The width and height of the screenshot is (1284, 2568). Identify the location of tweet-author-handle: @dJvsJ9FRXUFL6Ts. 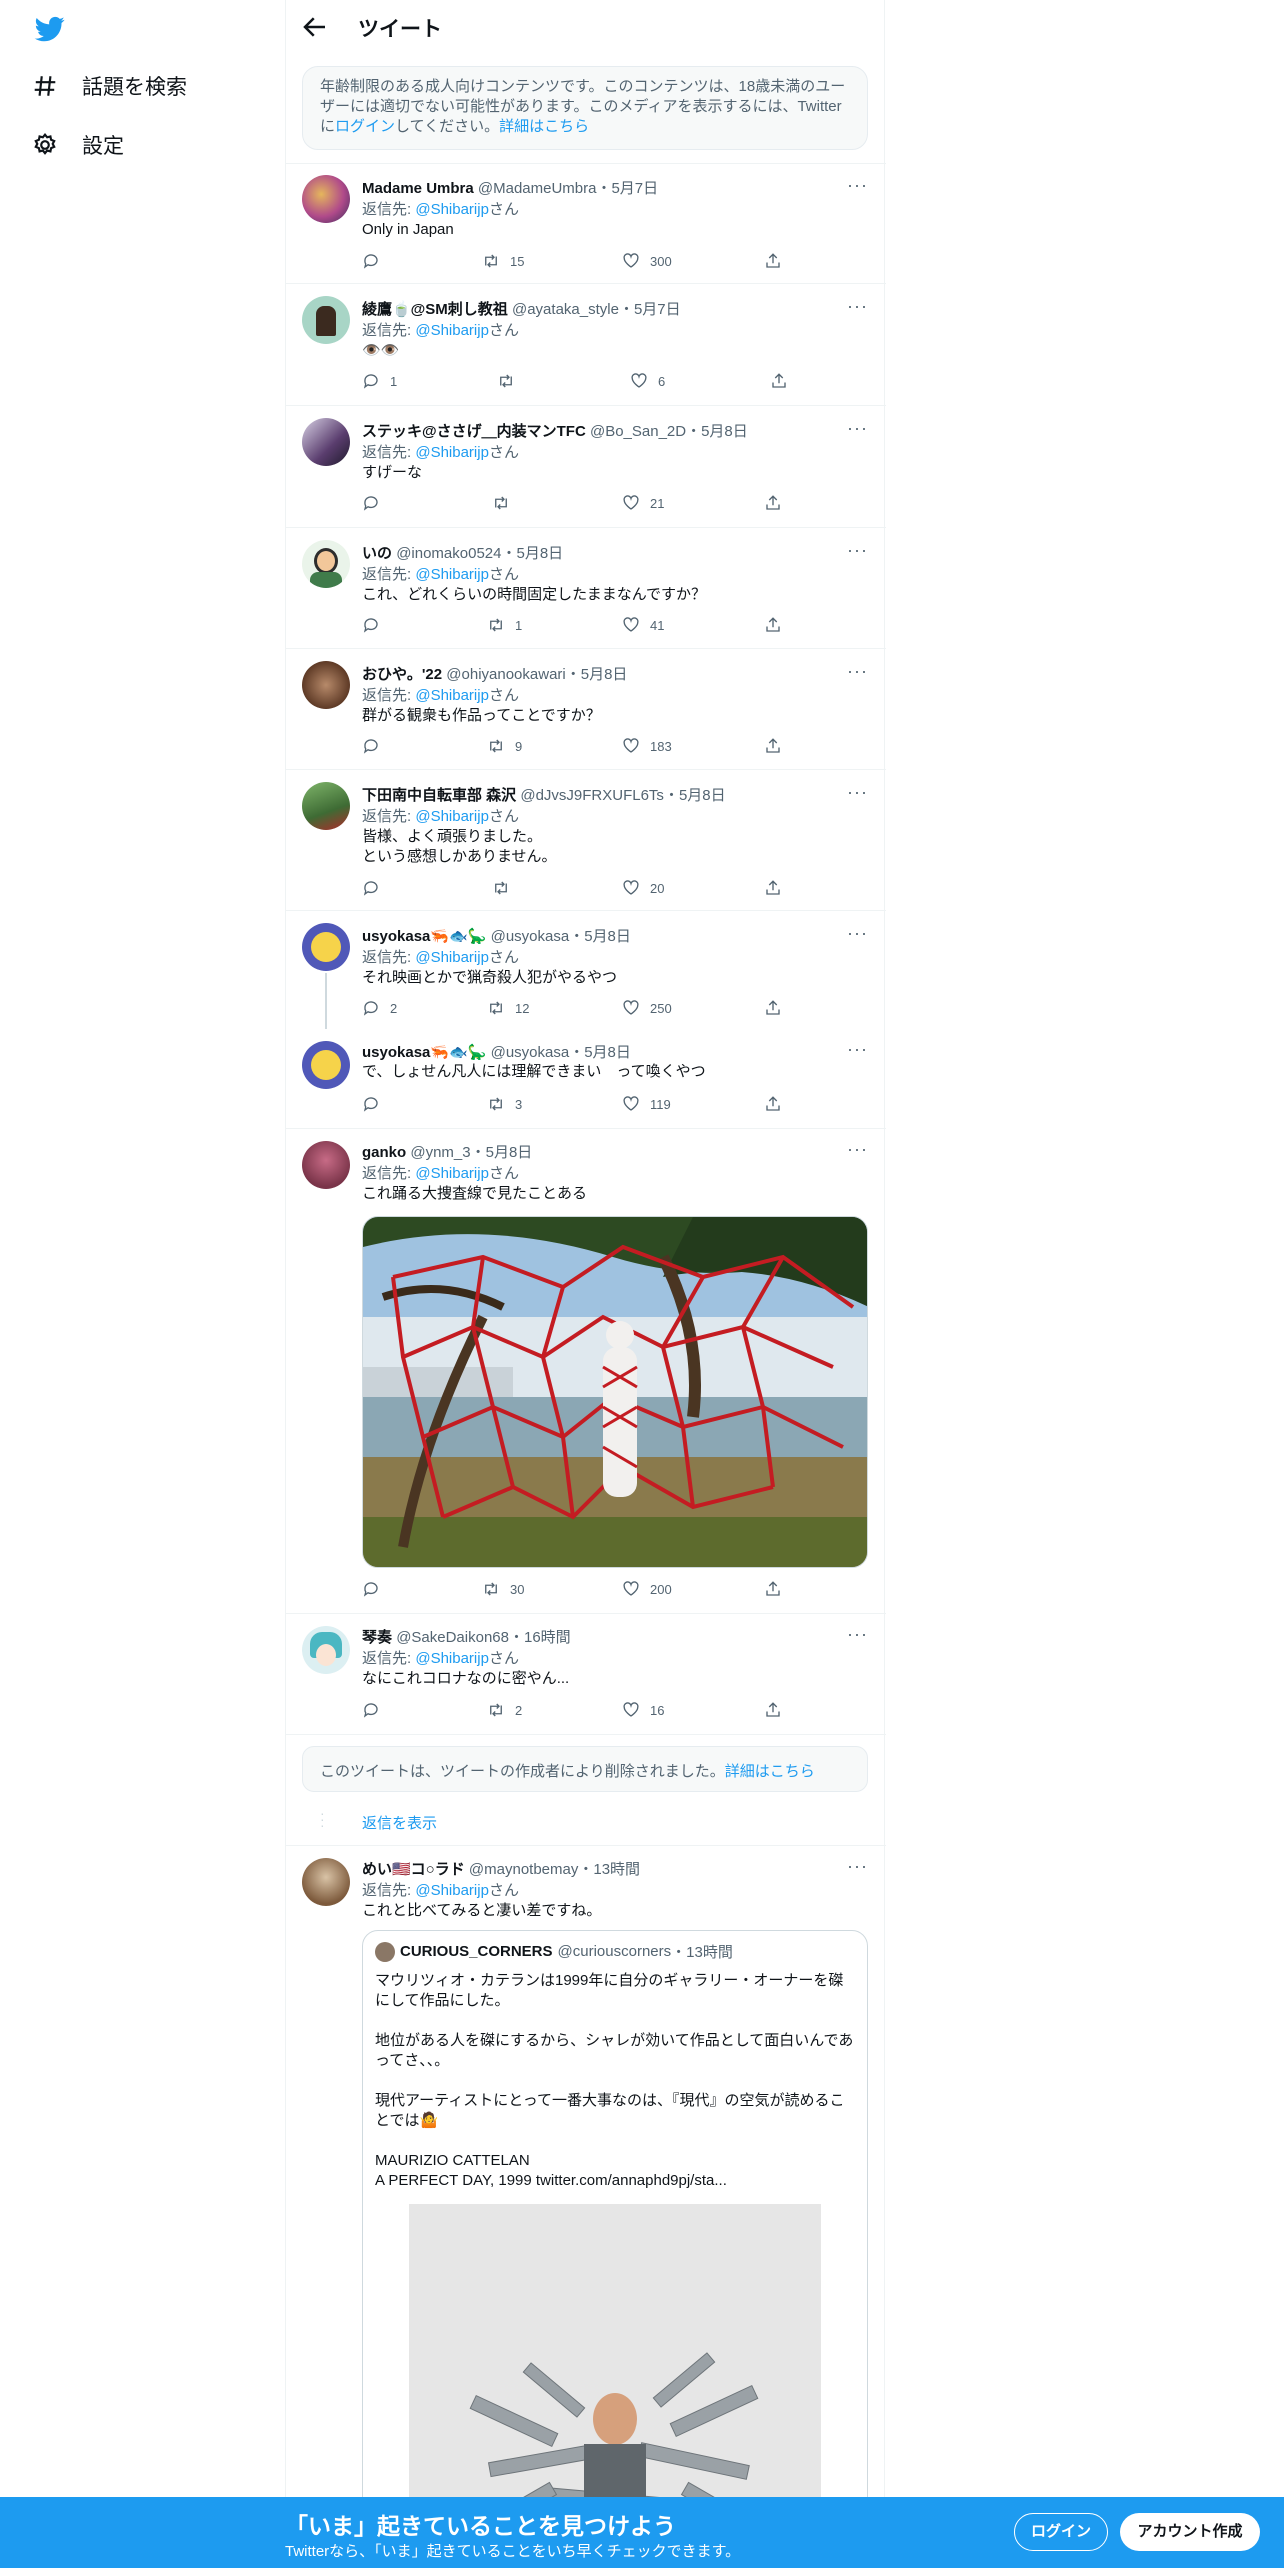
(592, 795).